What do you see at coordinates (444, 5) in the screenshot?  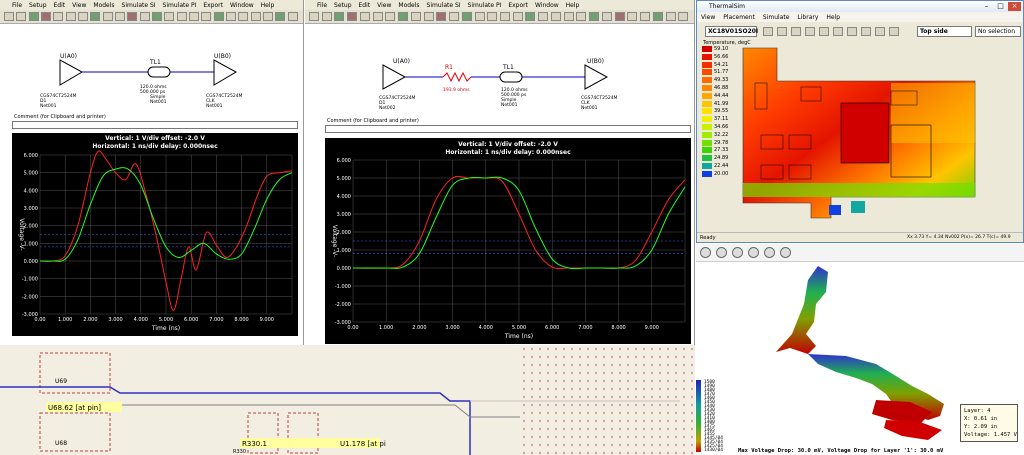 I see `middle-menu-simulate-si: Simulate SI` at bounding box center [444, 5].